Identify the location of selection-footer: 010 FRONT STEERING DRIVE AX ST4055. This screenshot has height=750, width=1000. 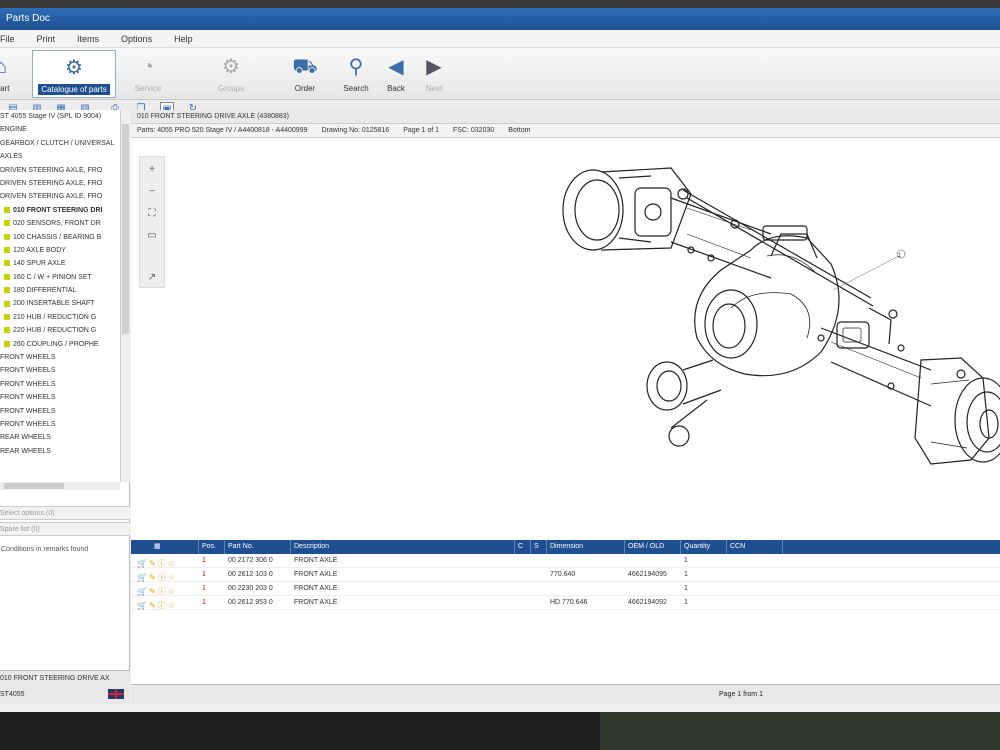
(65, 687).